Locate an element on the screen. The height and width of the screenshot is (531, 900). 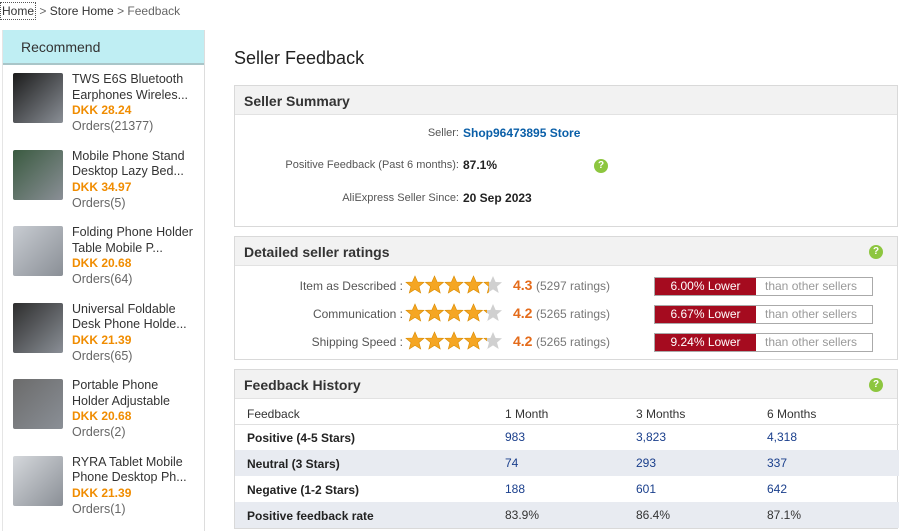
rating-count: (5297 ratings) is located at coordinates (573, 286).